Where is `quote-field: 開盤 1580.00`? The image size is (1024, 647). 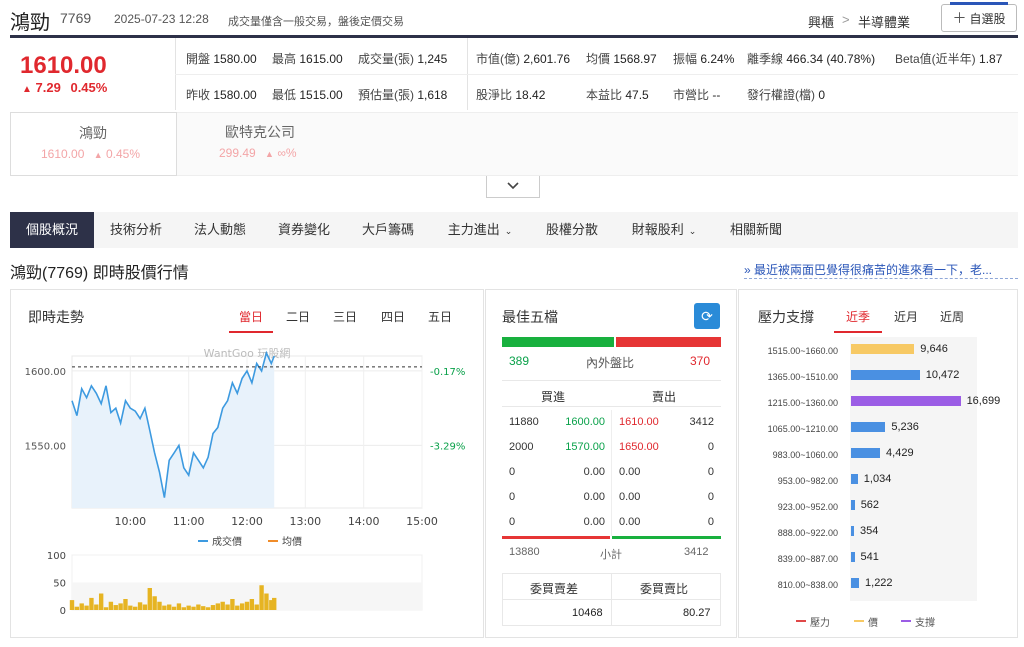 quote-field: 開盤 1580.00 is located at coordinates (221, 58).